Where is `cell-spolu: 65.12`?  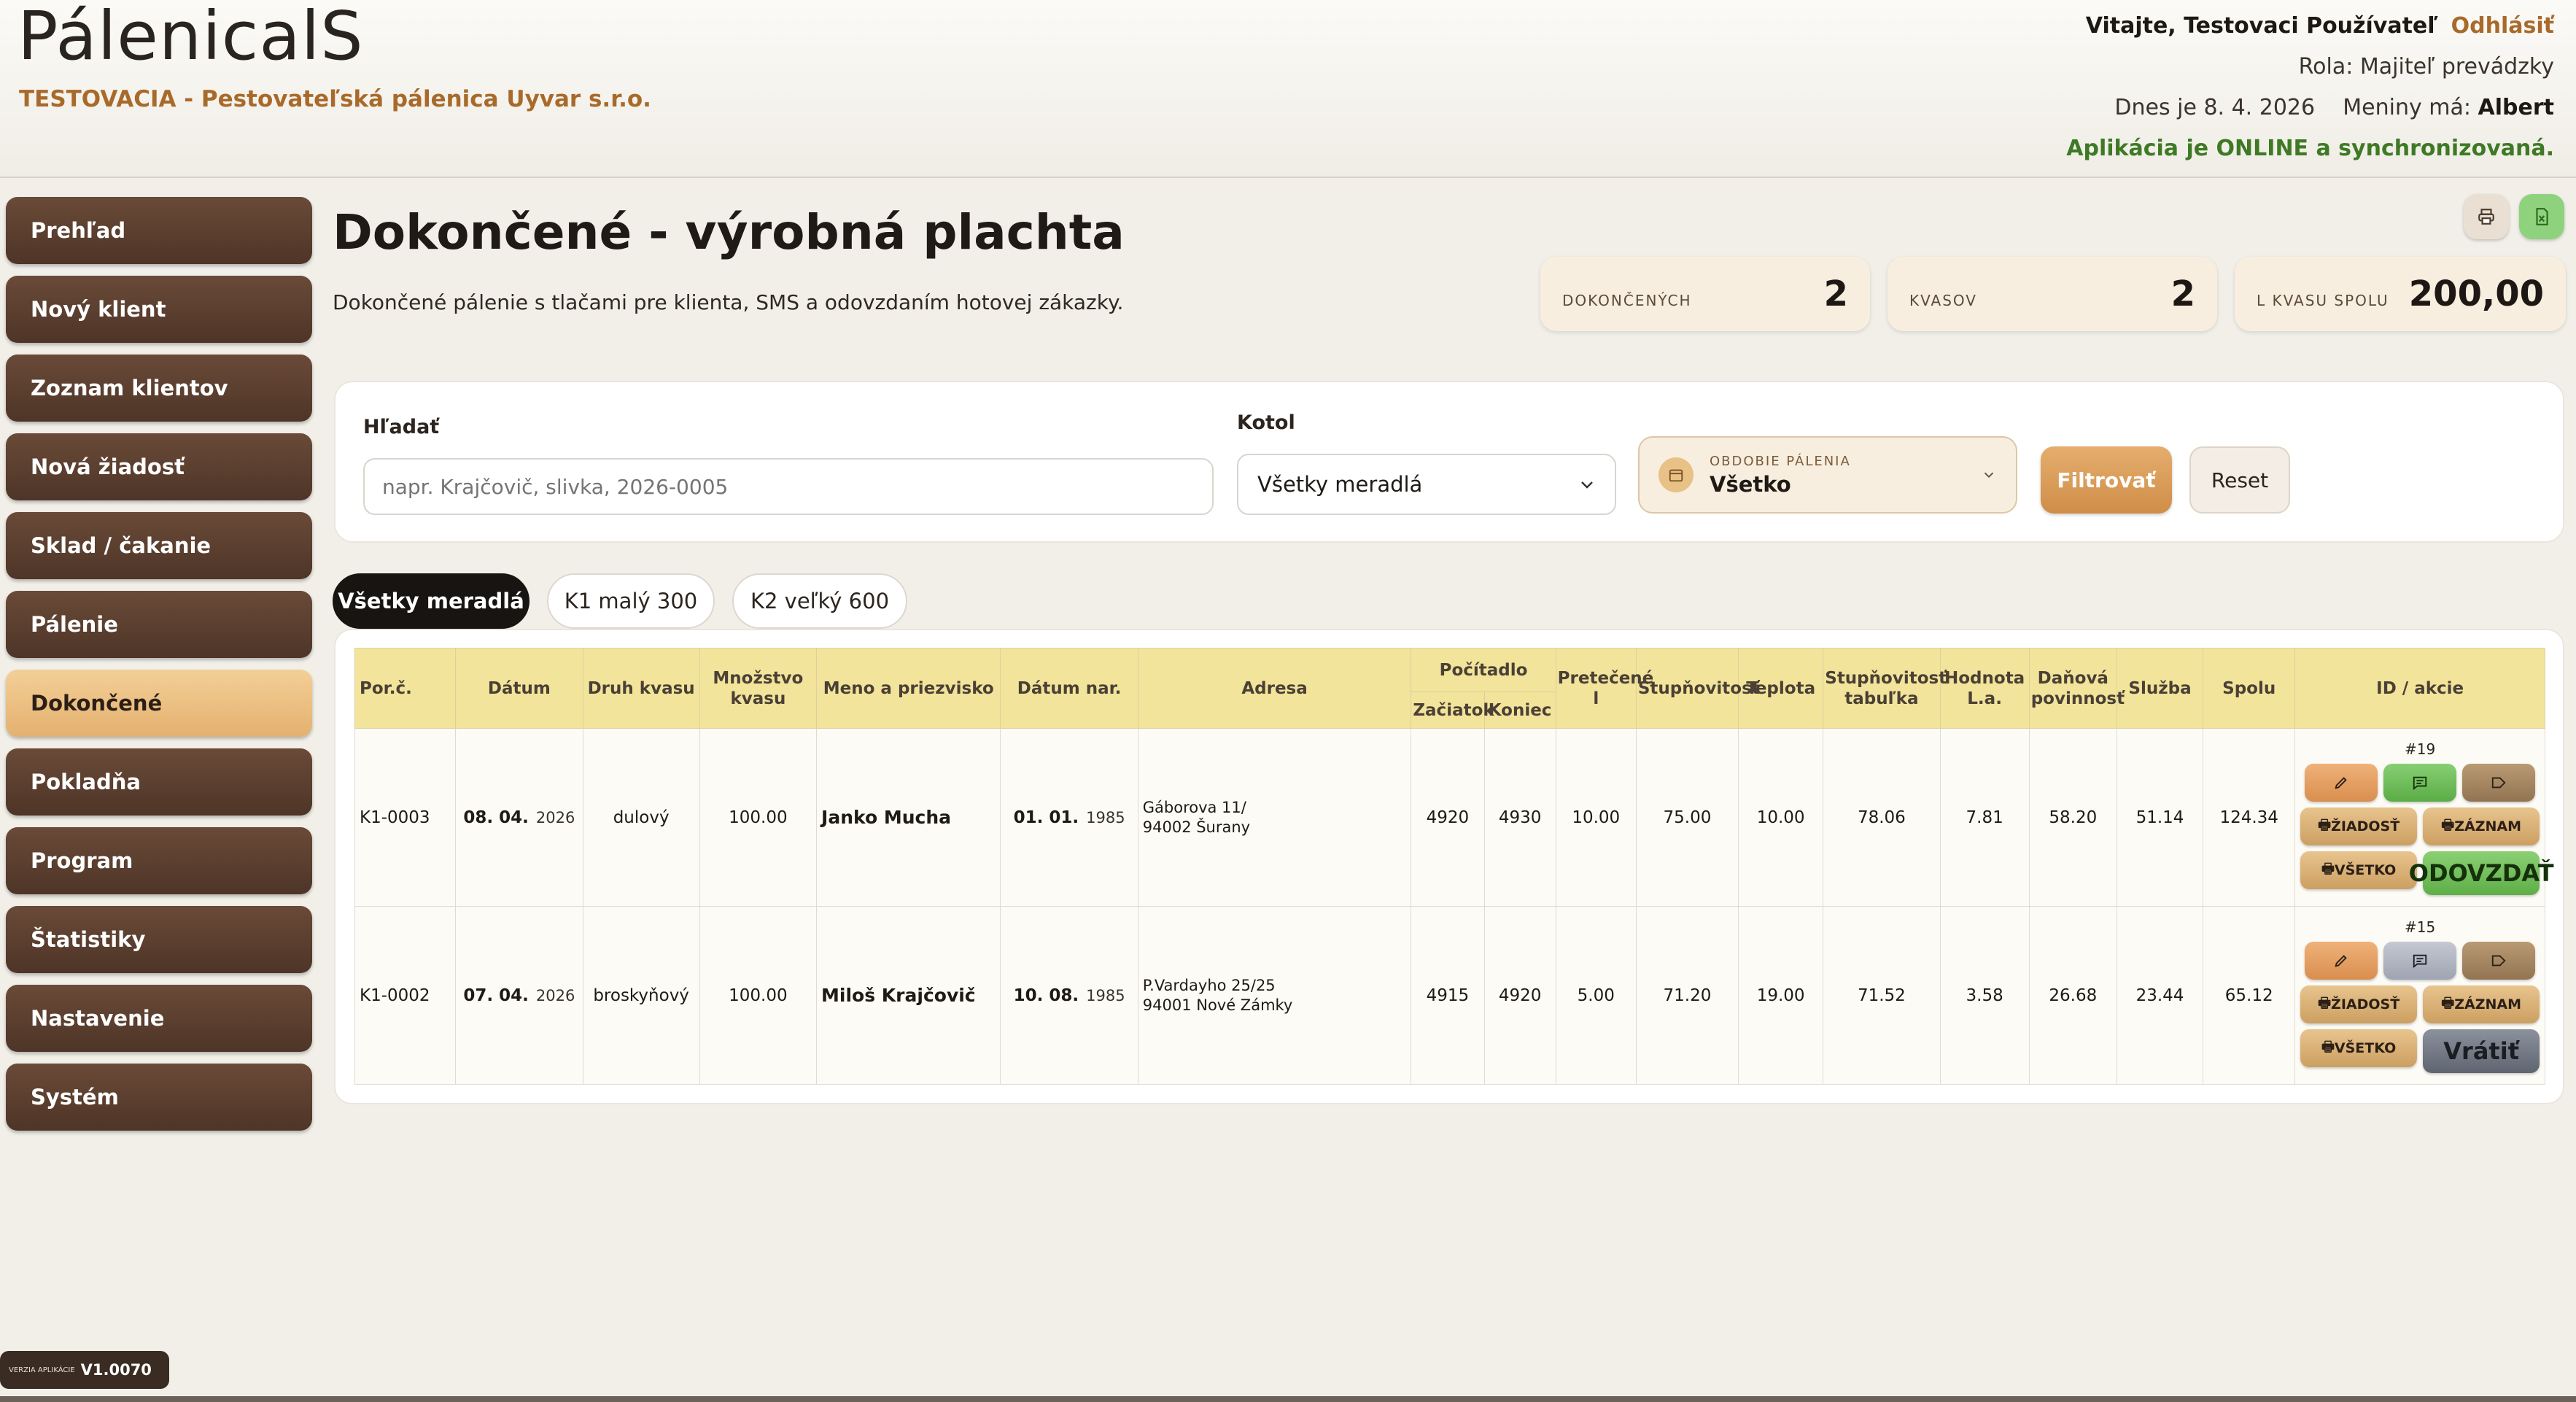 cell-spolu: 65.12 is located at coordinates (2250, 995).